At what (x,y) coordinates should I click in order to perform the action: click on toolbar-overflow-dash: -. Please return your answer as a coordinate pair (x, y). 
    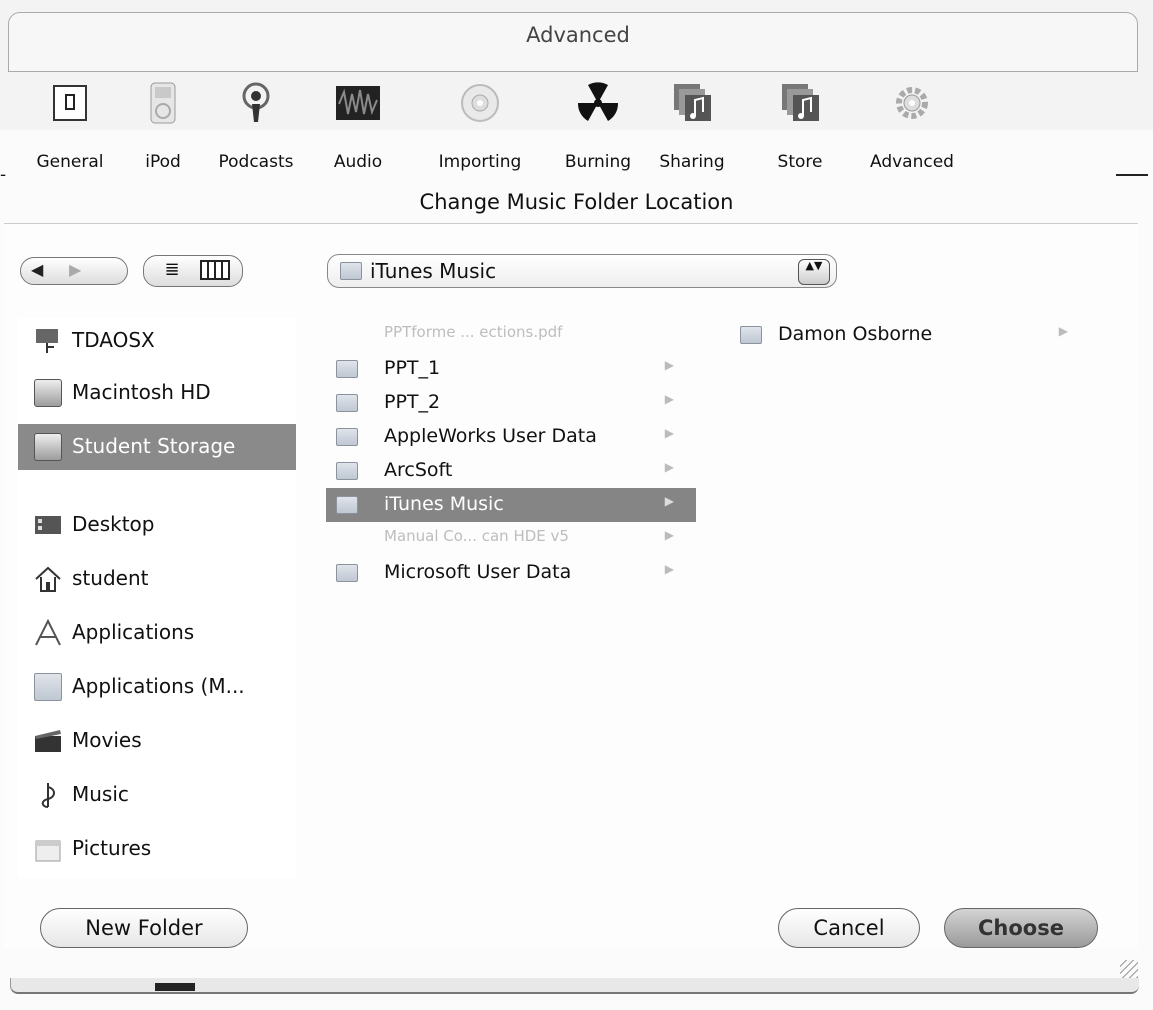
    Looking at the image, I should click on (3, 175).